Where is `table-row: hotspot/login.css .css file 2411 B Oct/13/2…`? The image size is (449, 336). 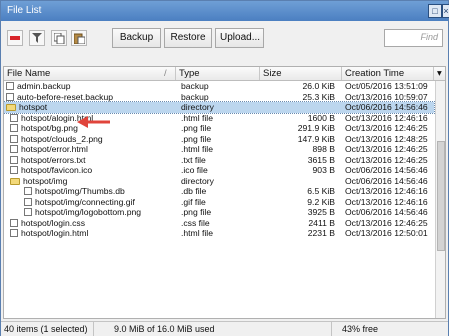
table-row: hotspot/login.css .css file 2411 B Oct/13/2… is located at coordinates (219, 223).